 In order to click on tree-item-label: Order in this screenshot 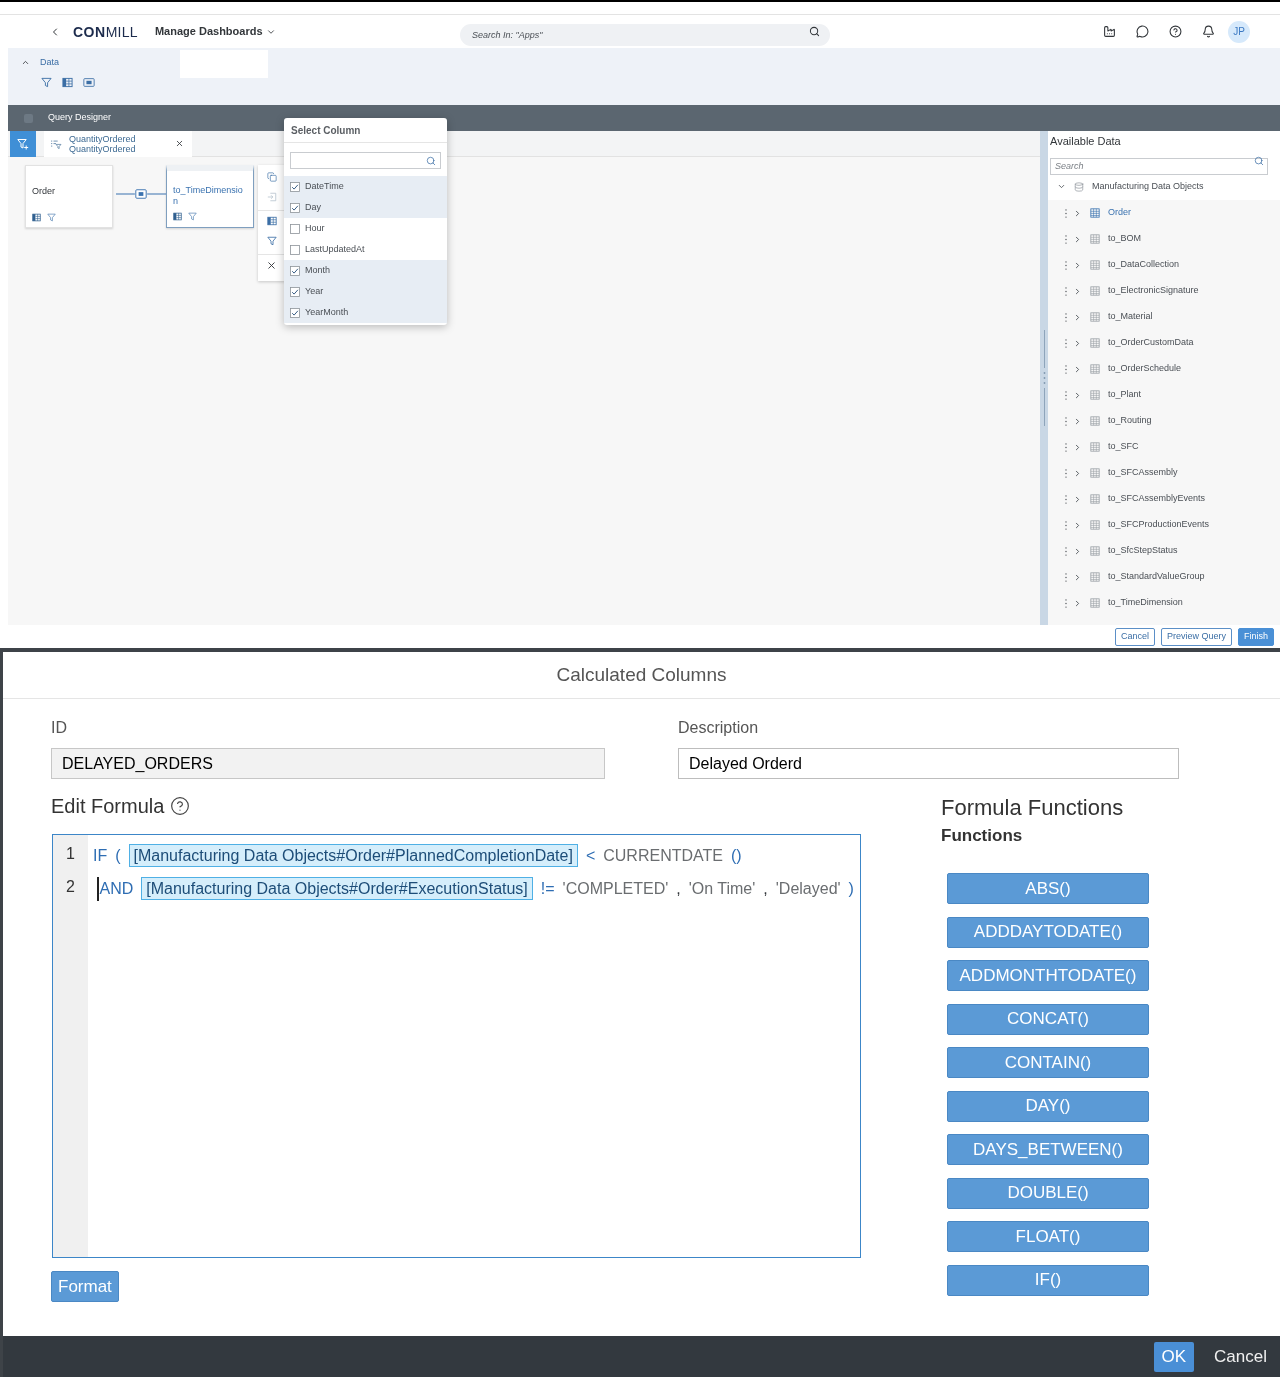, I will do `click(1119, 213)`.